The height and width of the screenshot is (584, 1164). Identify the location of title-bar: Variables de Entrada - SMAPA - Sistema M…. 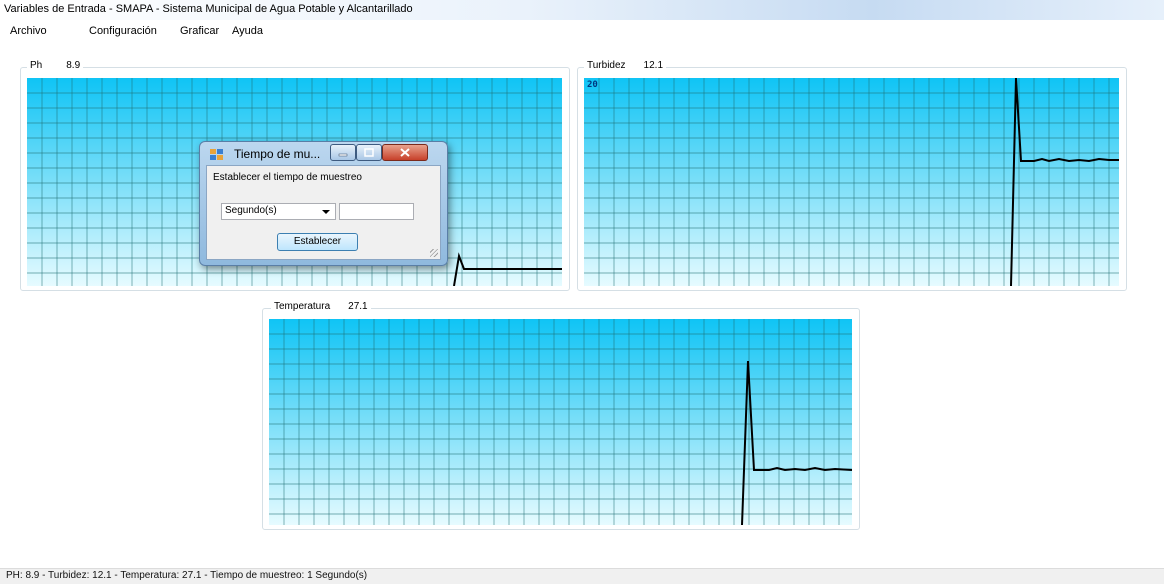
(582, 10).